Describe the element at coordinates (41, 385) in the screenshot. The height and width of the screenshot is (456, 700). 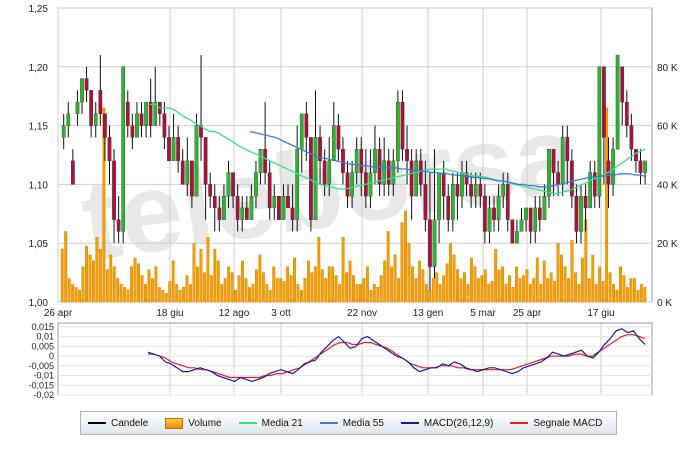
I see `macd-tick-label: -0,015` at that location.